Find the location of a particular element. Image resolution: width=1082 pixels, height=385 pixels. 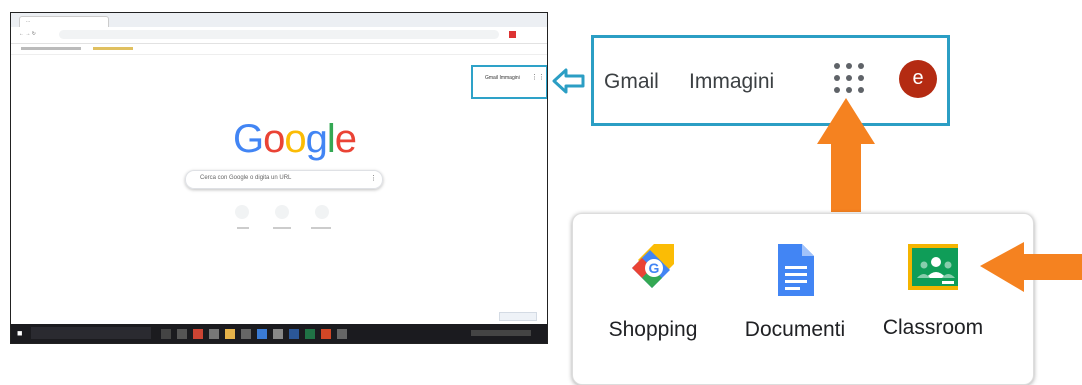

search-placeholder: Cerca con Google o digita un URL is located at coordinates (246, 178).